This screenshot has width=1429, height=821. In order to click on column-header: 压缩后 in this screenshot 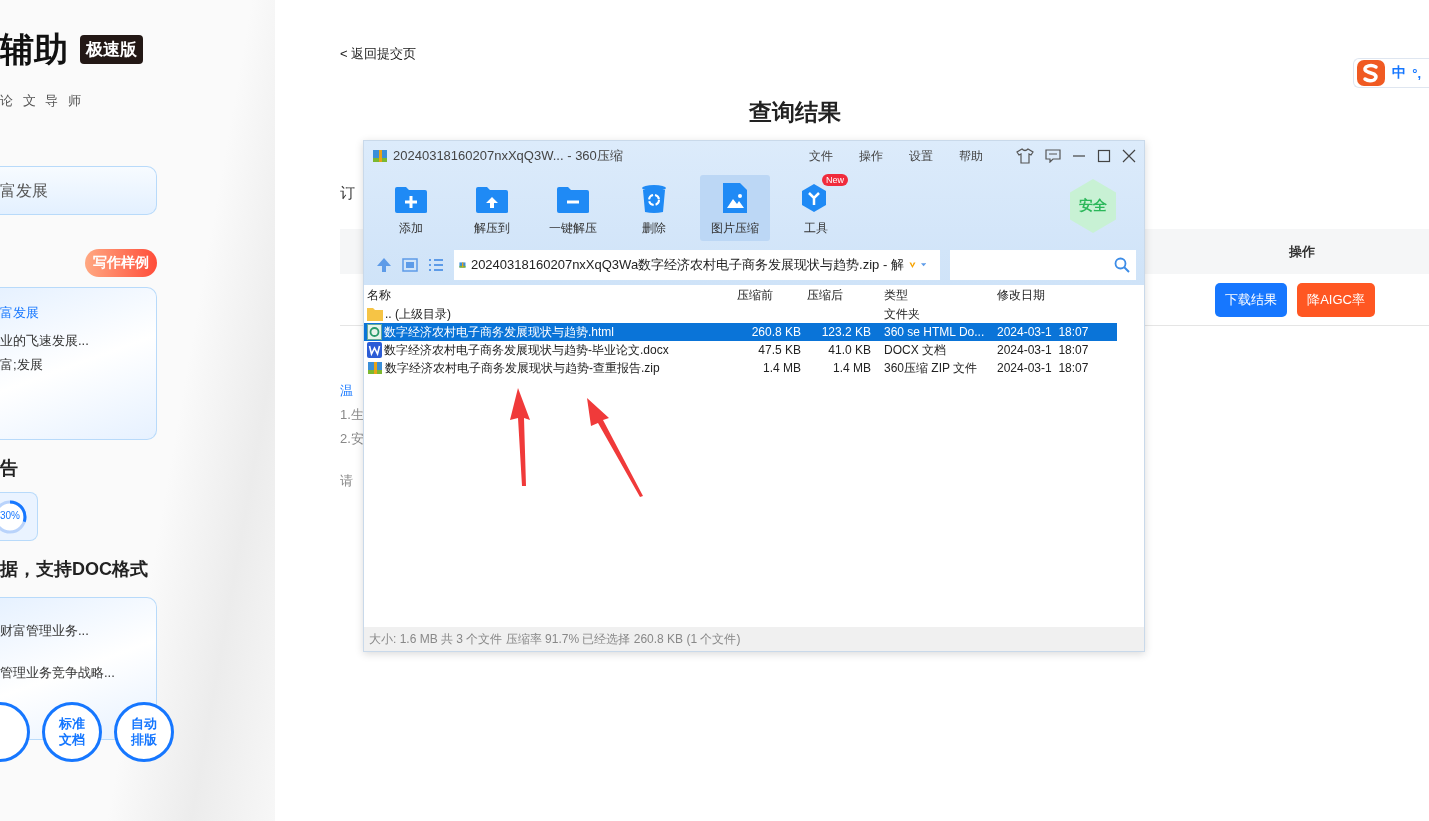, I will do `click(839, 295)`.